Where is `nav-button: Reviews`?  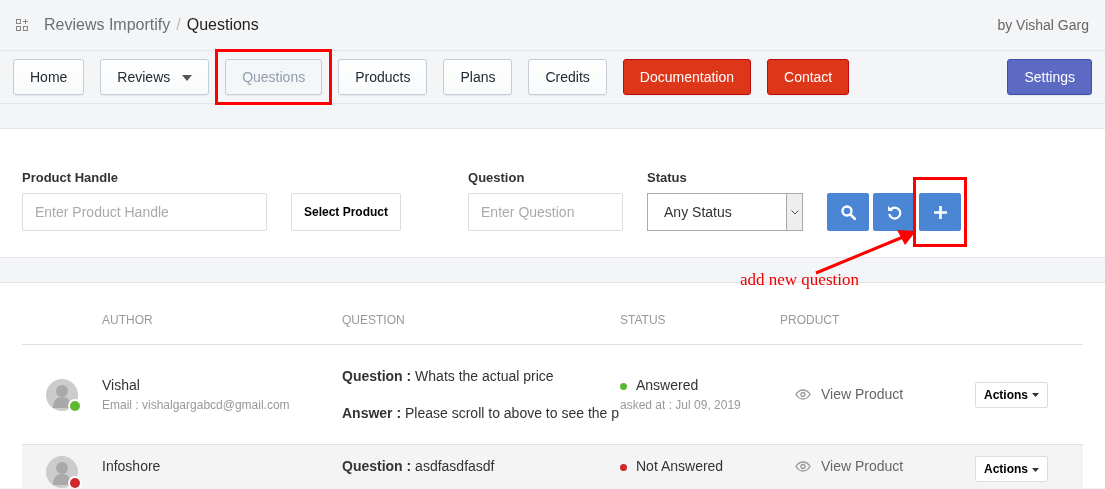 nav-button: Reviews is located at coordinates (155, 77).